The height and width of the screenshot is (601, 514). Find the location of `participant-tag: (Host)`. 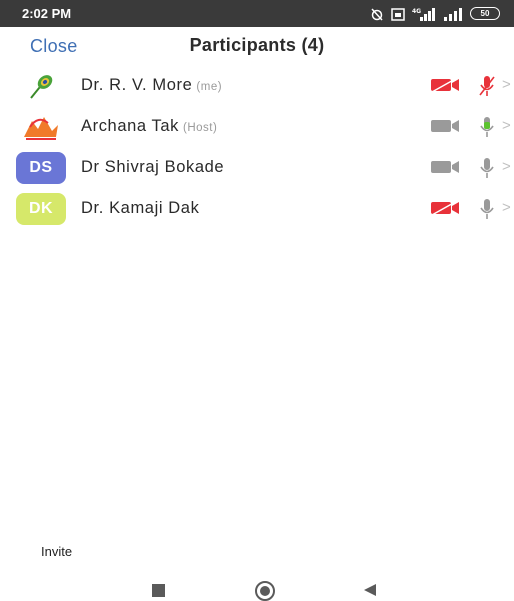

participant-tag: (Host) is located at coordinates (200, 128).